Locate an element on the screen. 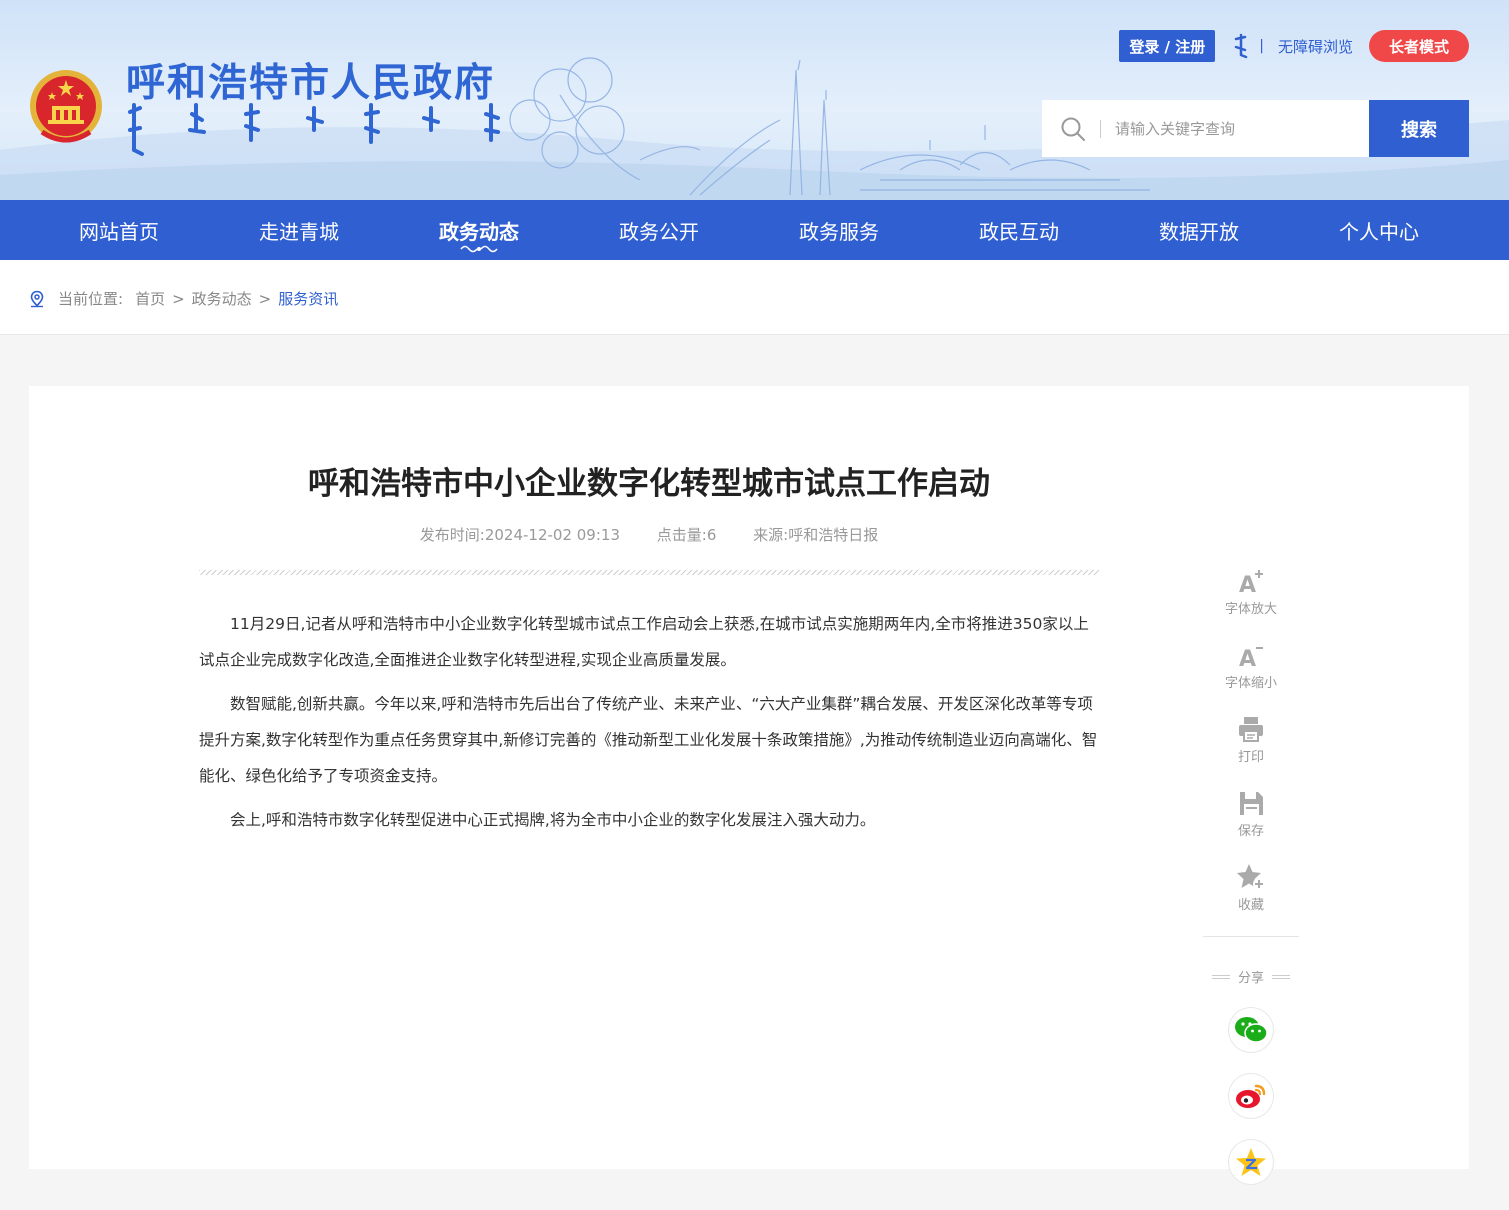  nav-item-label: 数据开放 is located at coordinates (1199, 231).